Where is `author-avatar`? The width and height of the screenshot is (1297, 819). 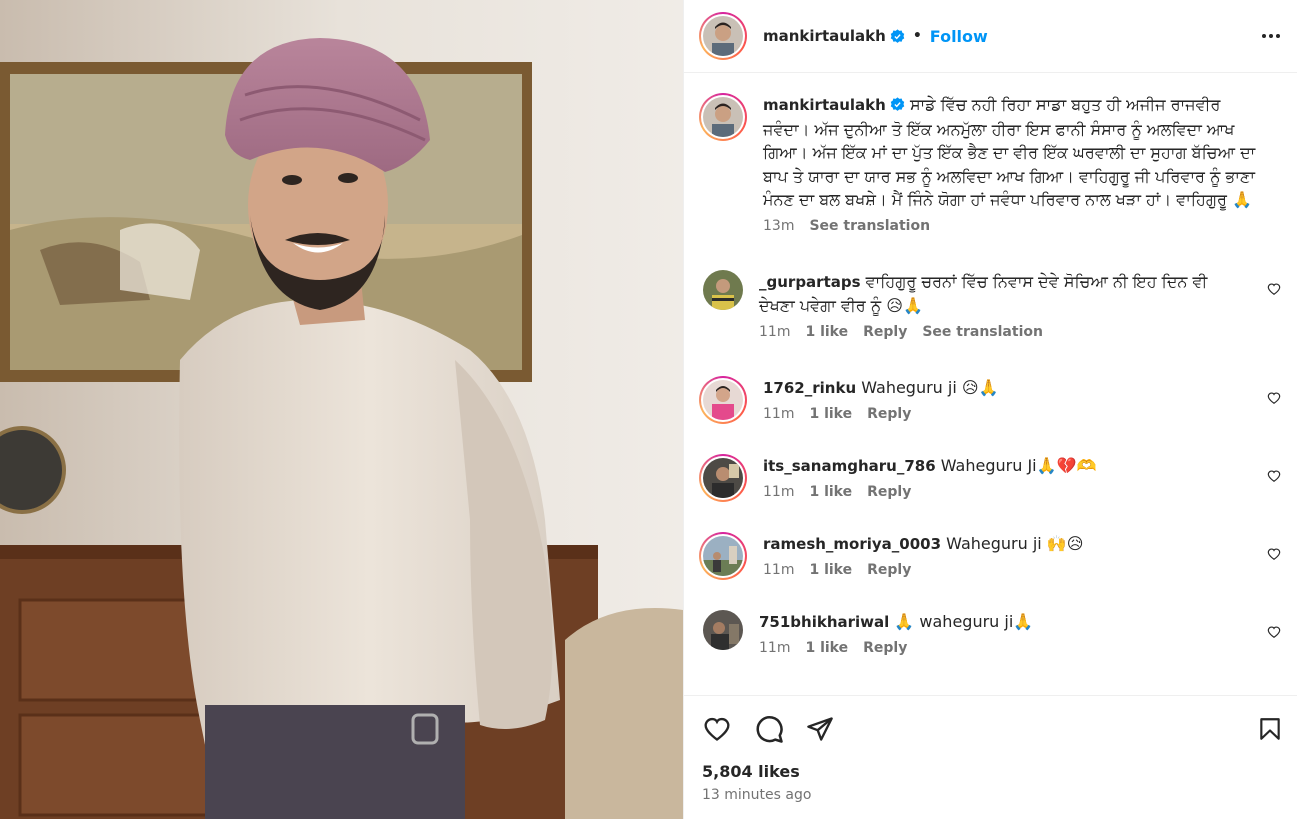
author-avatar is located at coordinates (723, 36).